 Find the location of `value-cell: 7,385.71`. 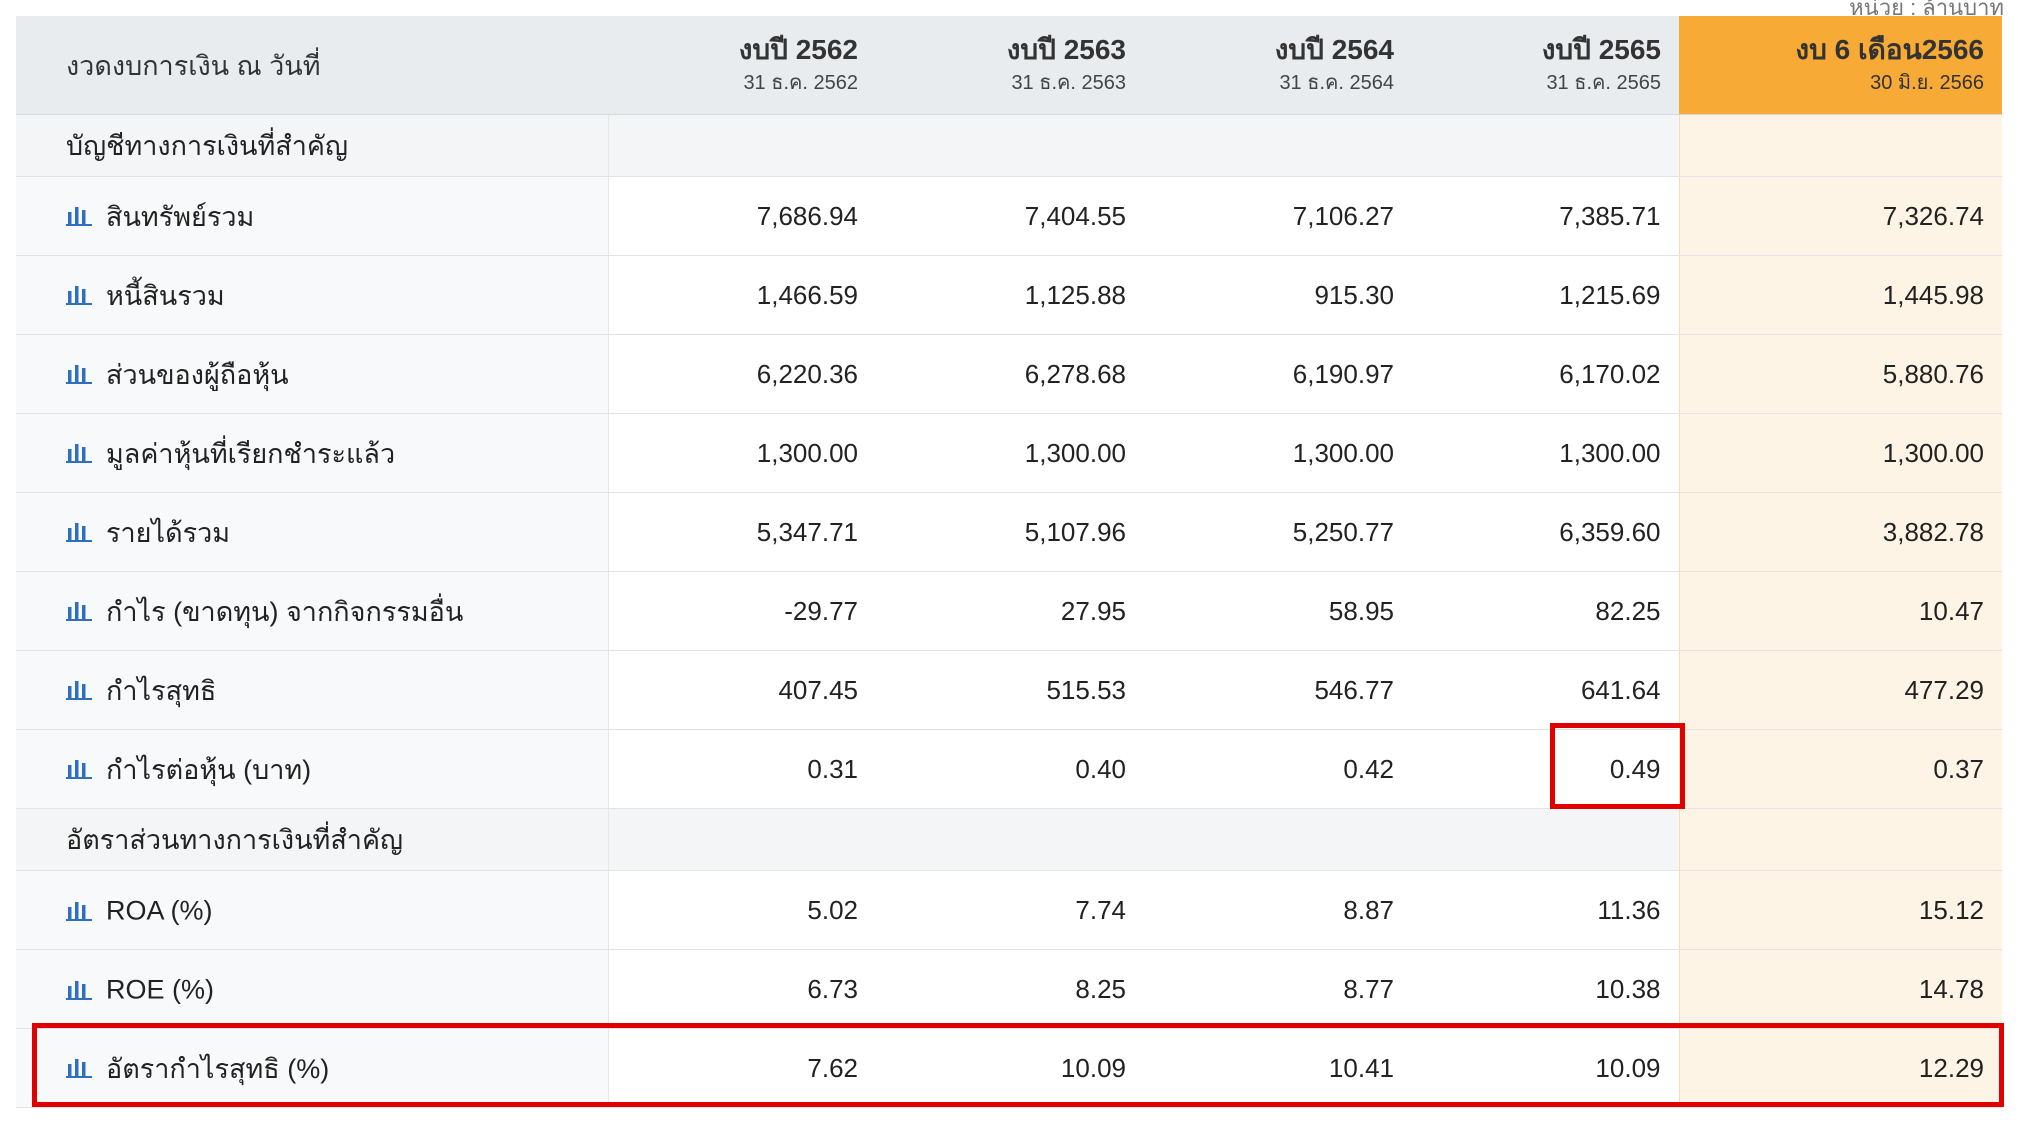

value-cell: 7,385.71 is located at coordinates (1545, 216).